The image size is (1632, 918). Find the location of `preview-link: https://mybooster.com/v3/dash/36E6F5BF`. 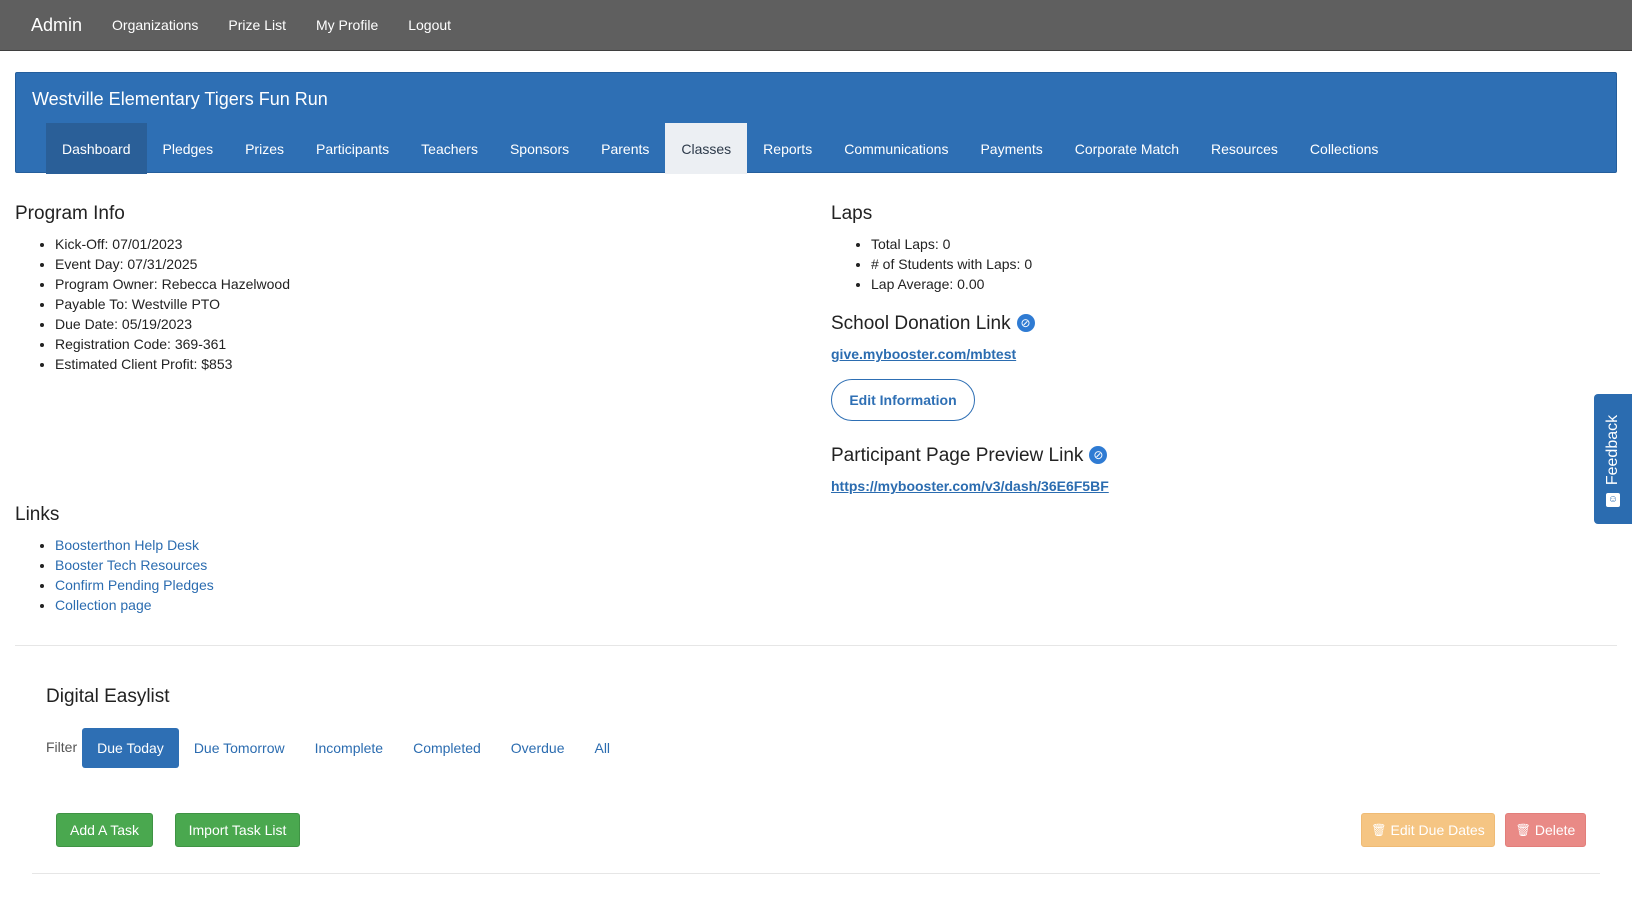

preview-link: https://mybooster.com/v3/dash/36E6F5BF is located at coordinates (970, 486).